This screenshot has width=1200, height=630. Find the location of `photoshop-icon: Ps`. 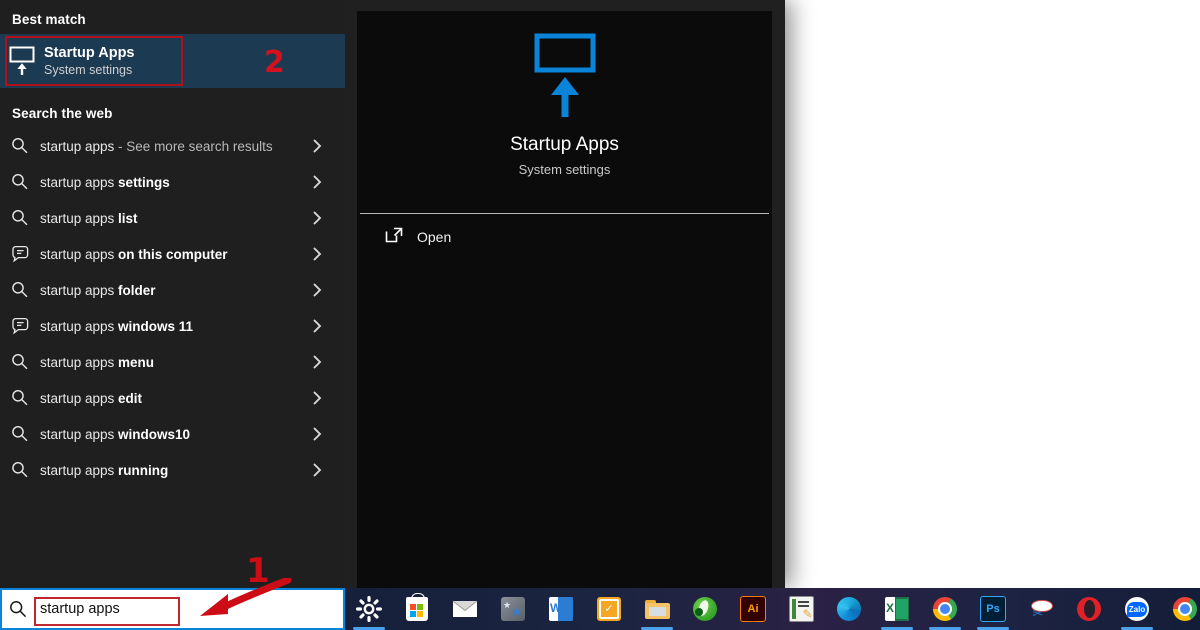

photoshop-icon: Ps is located at coordinates (993, 609).